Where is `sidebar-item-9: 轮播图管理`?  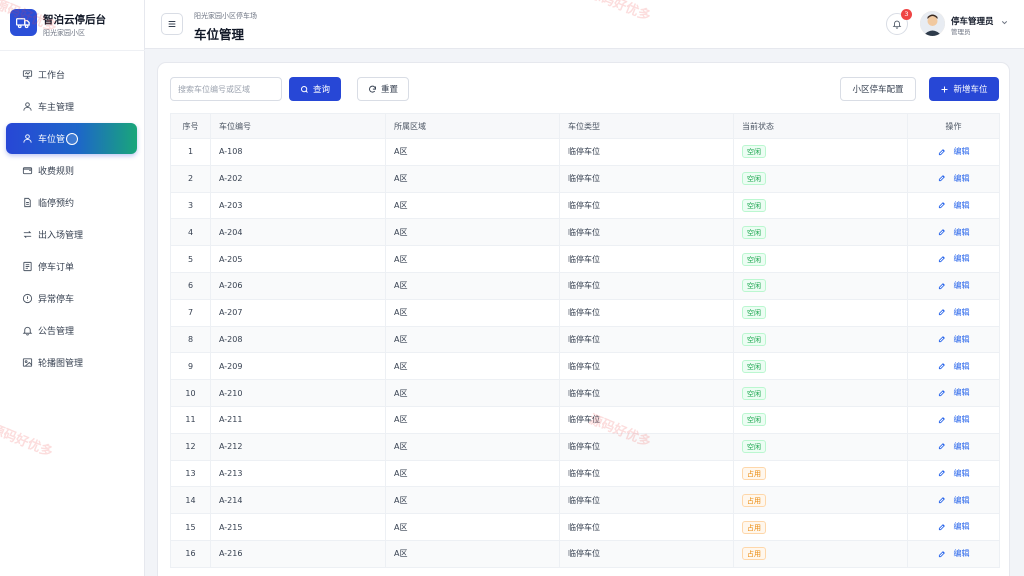 sidebar-item-9: 轮播图管理 is located at coordinates (71, 362).